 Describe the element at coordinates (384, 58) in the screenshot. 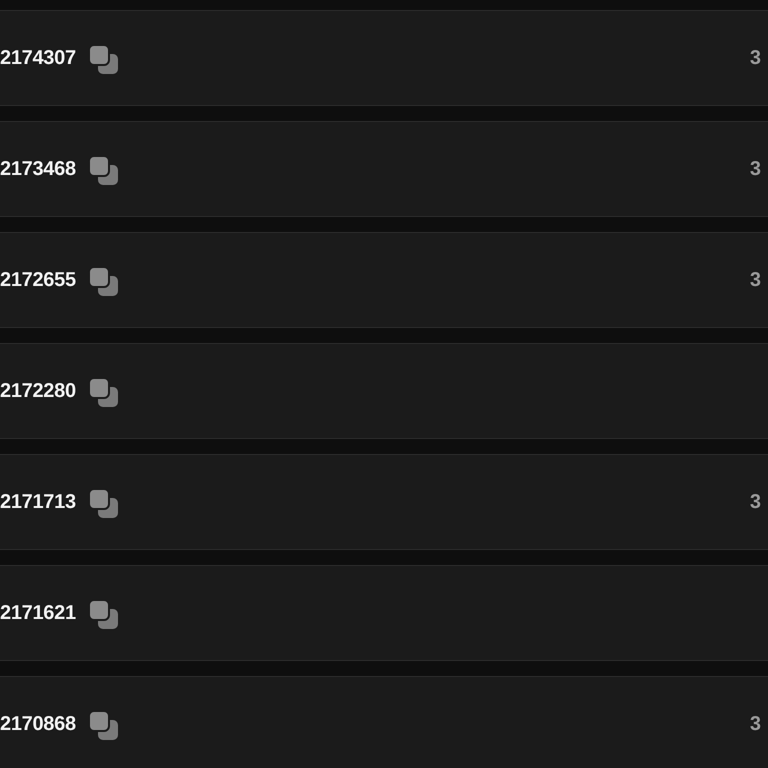

I see `list-row: 2174307 3` at that location.